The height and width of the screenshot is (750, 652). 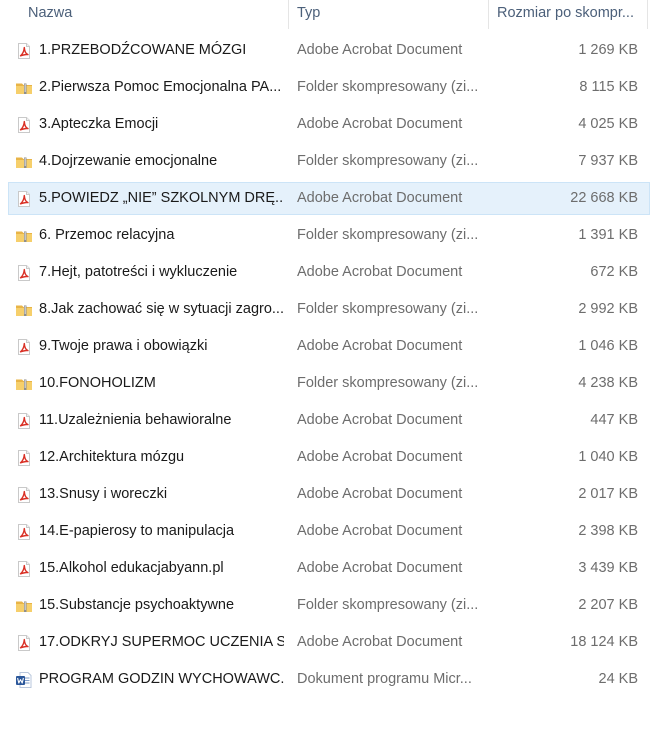 I want to click on file-compressed-size: 4 238 KB, so click(x=608, y=383).